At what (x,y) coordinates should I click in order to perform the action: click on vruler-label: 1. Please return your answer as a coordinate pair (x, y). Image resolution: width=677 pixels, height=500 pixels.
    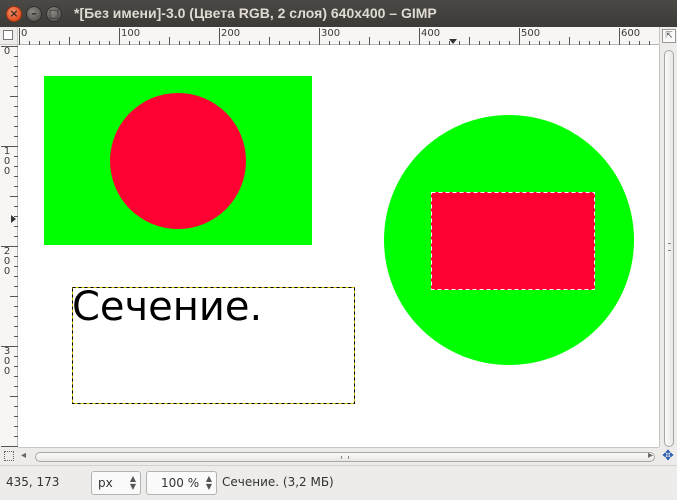
    Looking at the image, I should click on (7, 151).